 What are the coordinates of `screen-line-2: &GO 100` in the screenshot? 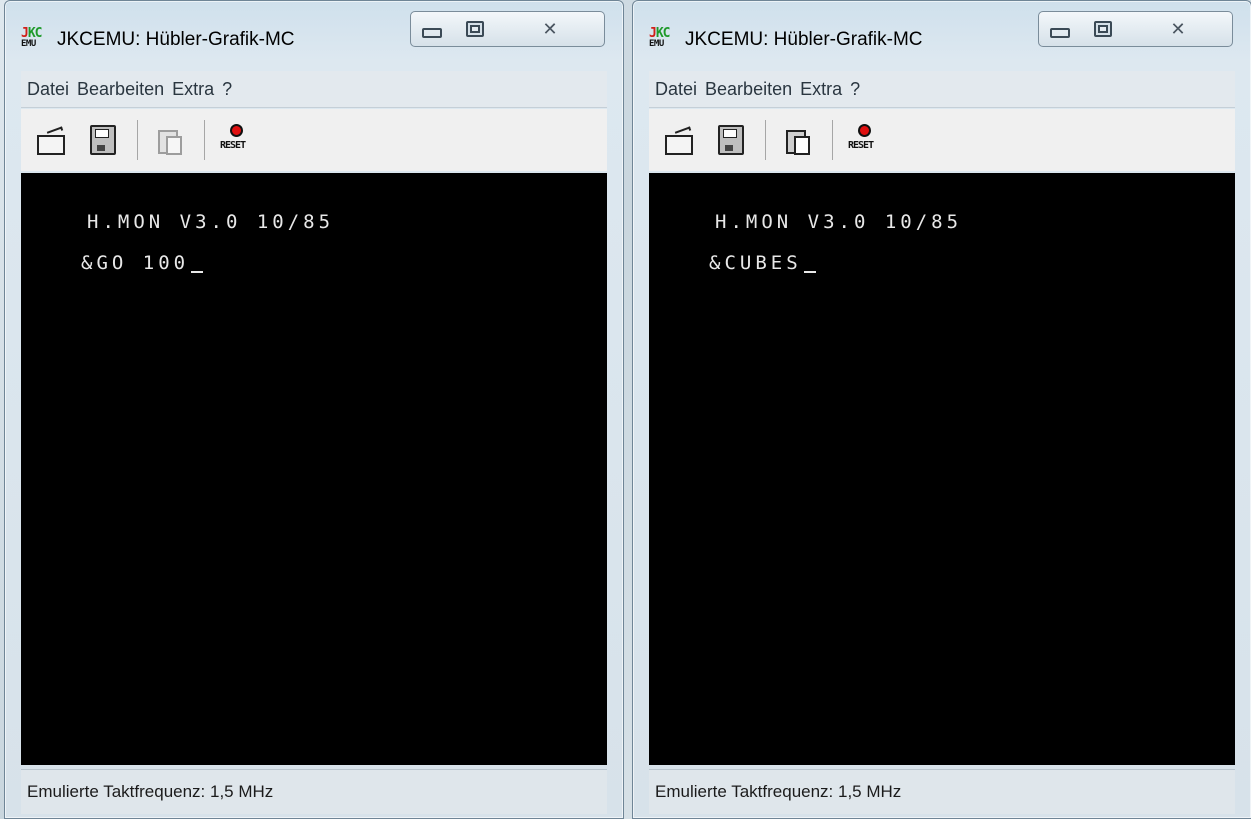 It's located at (142, 262).